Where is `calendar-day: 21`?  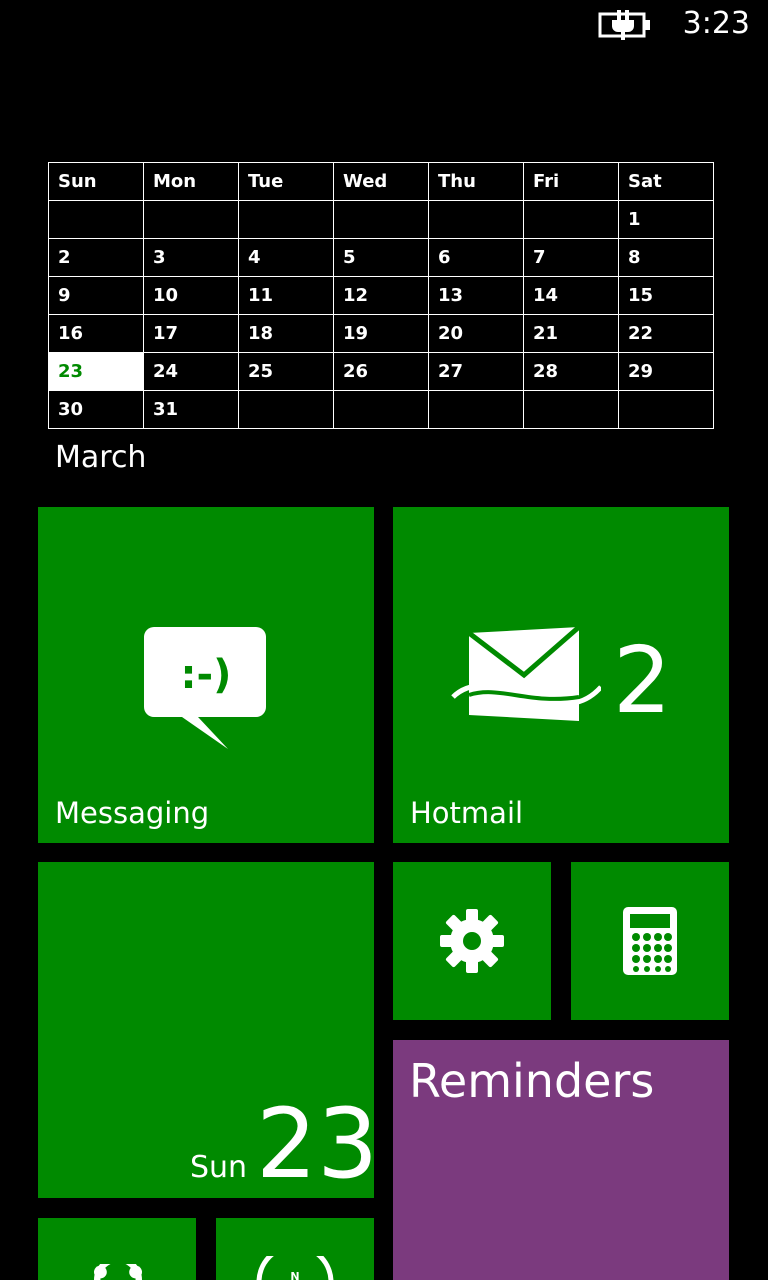 calendar-day: 21 is located at coordinates (571, 333).